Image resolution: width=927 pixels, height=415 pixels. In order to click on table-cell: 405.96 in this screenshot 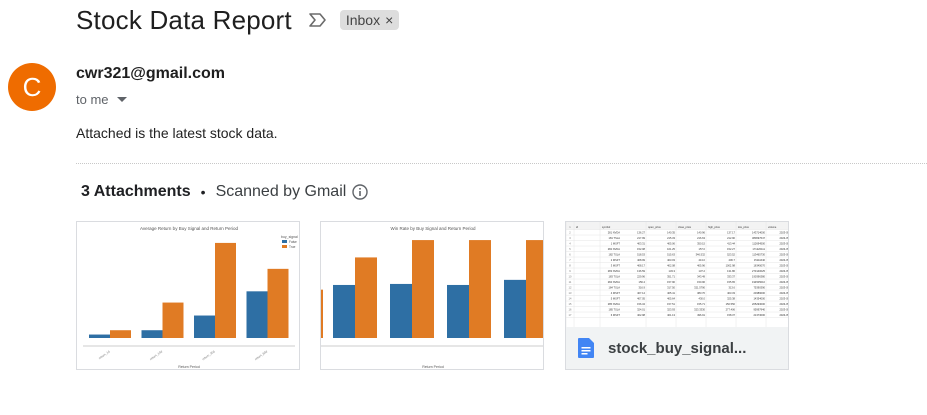, I will do `click(701, 266)`.